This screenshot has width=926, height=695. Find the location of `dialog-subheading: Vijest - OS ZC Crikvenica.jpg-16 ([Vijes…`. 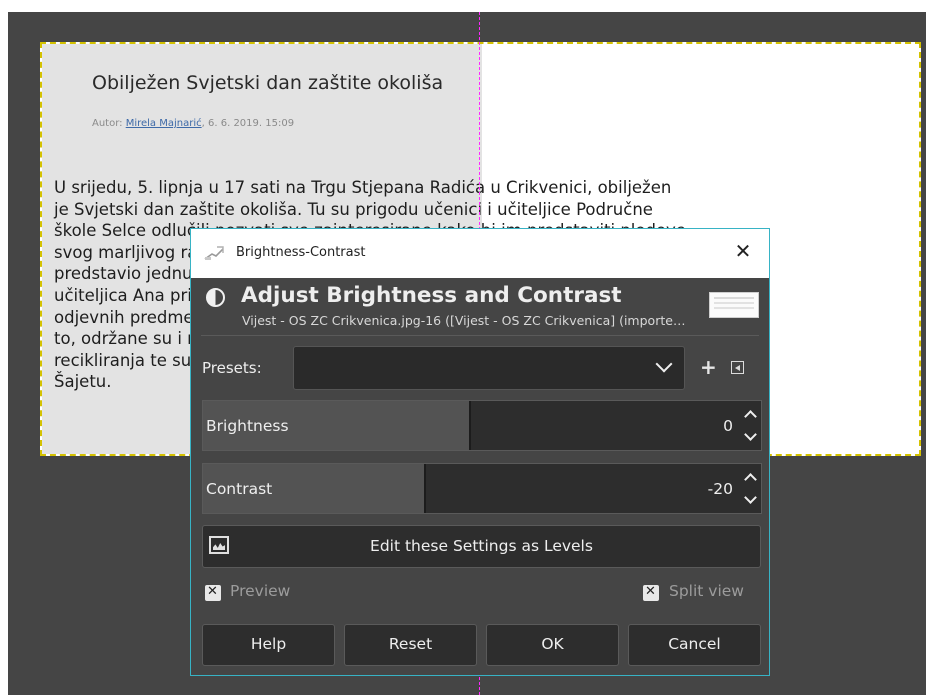

dialog-subheading: Vijest - OS ZC Crikvenica.jpg-16 ([Vijes… is located at coordinates (464, 320).